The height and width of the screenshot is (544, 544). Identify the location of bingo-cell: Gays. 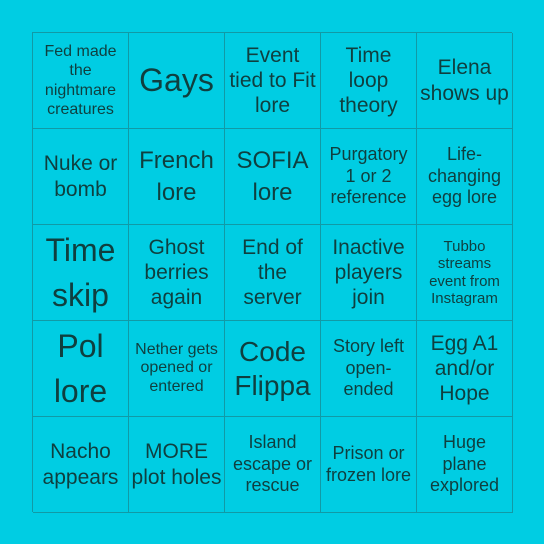
(177, 81).